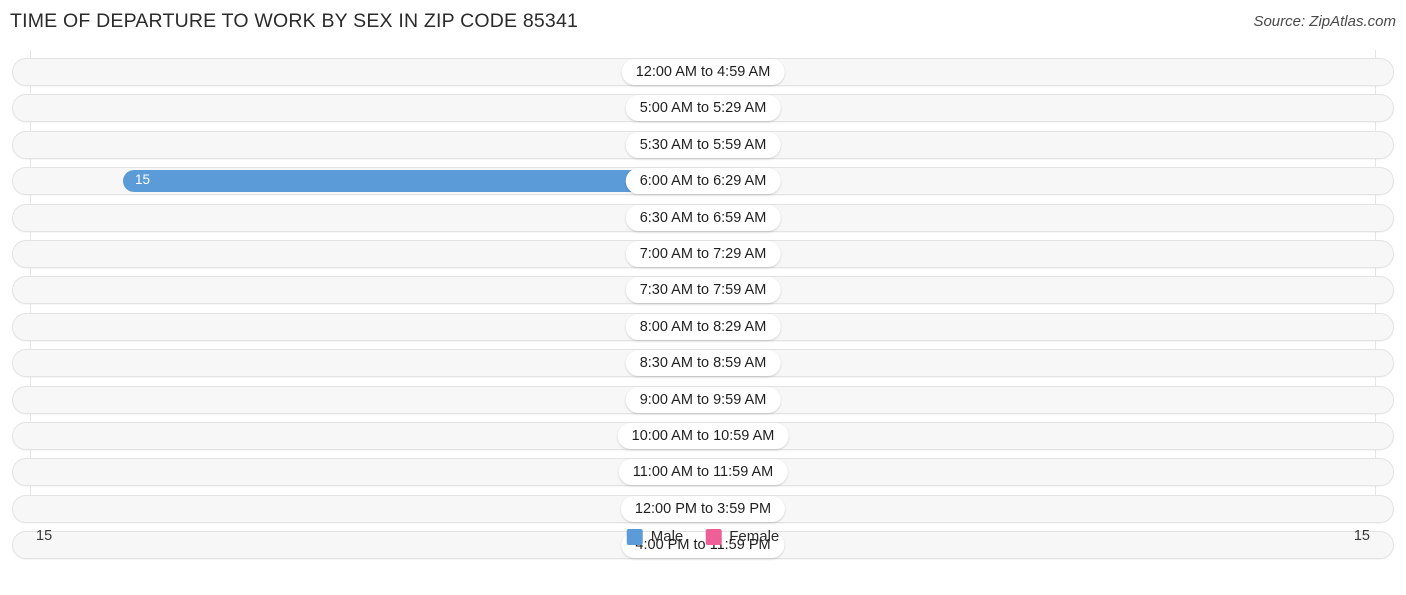  I want to click on table-row: 008:00 AM to 8:29 AM, so click(703, 326).